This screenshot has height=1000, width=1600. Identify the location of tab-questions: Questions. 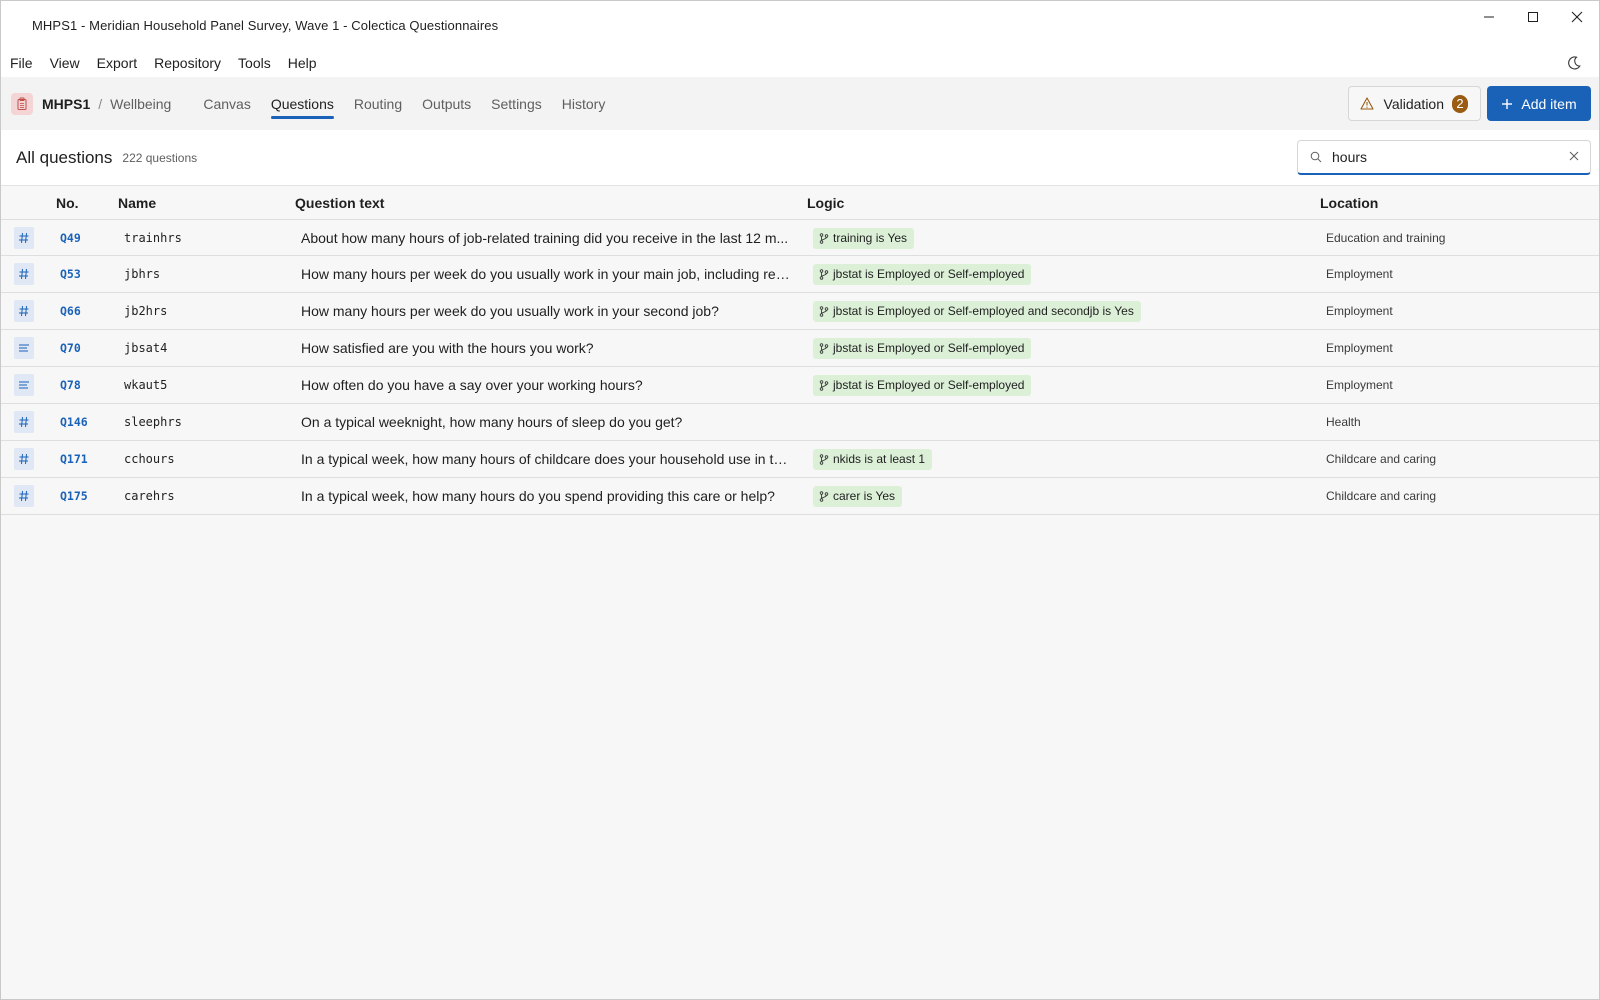
(302, 103).